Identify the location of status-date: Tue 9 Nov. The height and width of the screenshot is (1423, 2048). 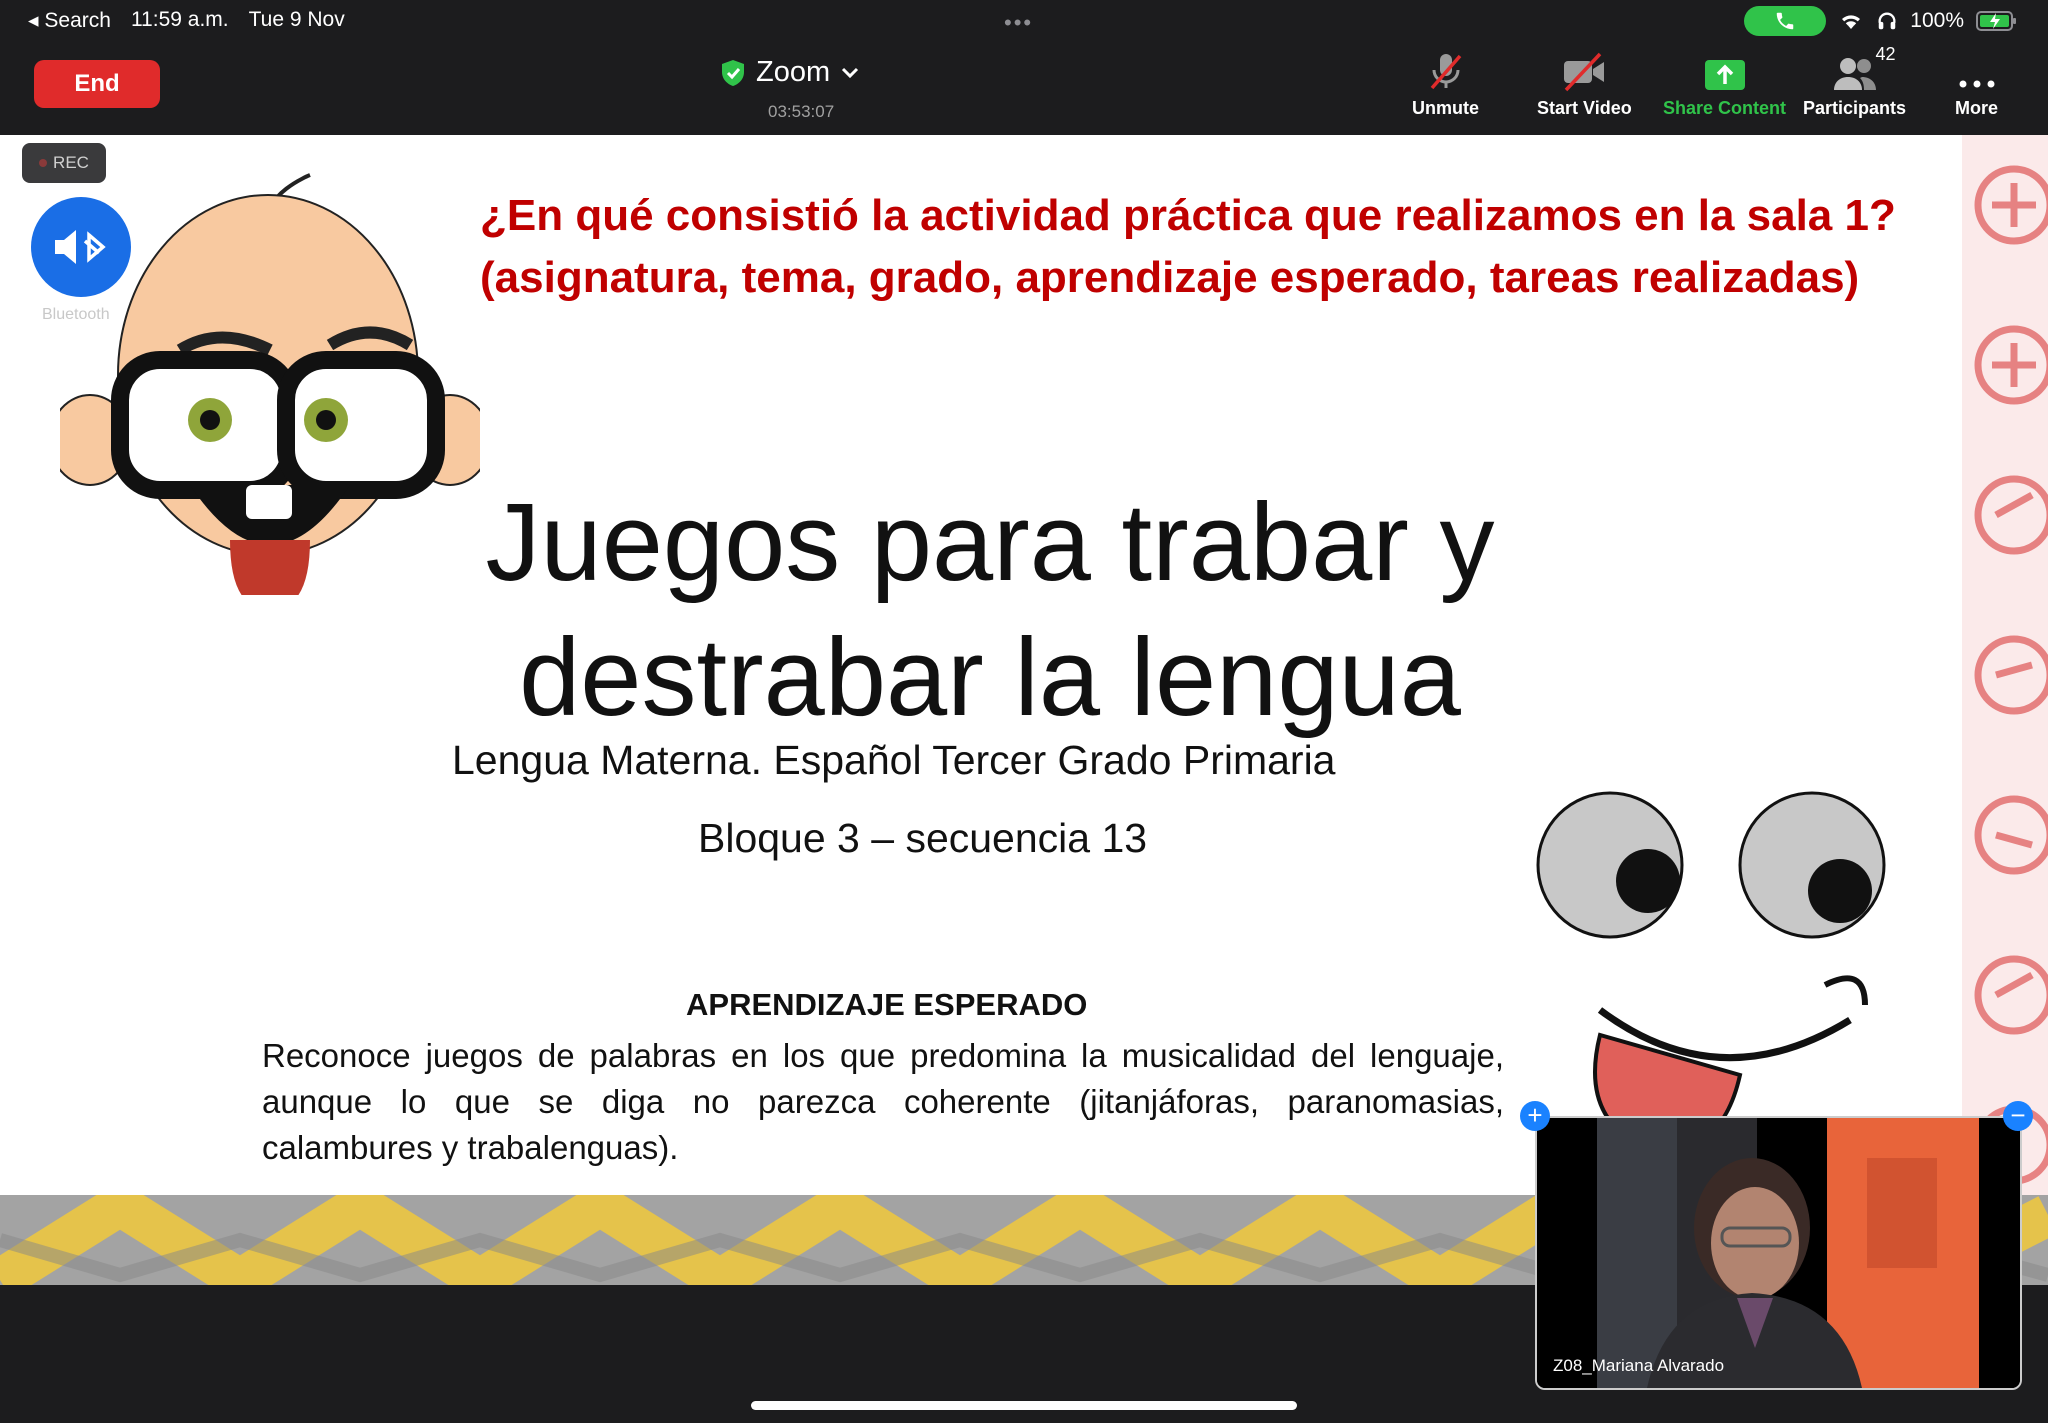
(296, 19).